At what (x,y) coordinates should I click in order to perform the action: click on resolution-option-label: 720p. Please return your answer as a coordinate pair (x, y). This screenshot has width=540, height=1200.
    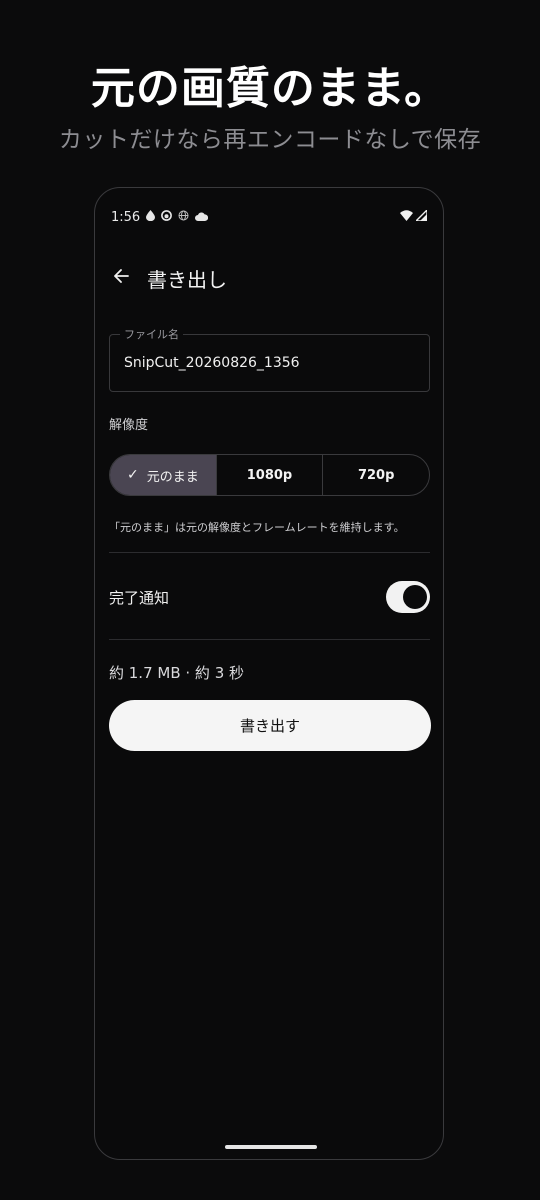
    Looking at the image, I should click on (376, 475).